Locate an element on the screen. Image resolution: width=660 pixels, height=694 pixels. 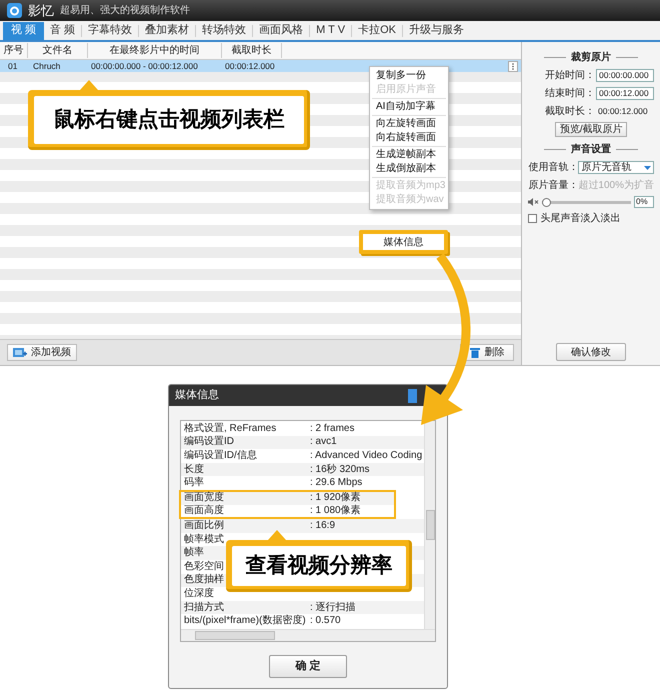
property-label: 格式设置, ReFrames is located at coordinates (230, 428).